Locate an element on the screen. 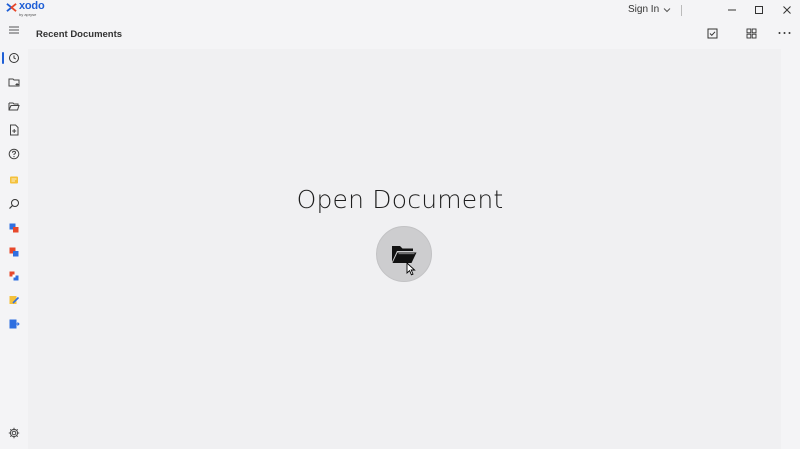  sidebar-item-convert is located at coordinates (14, 228).